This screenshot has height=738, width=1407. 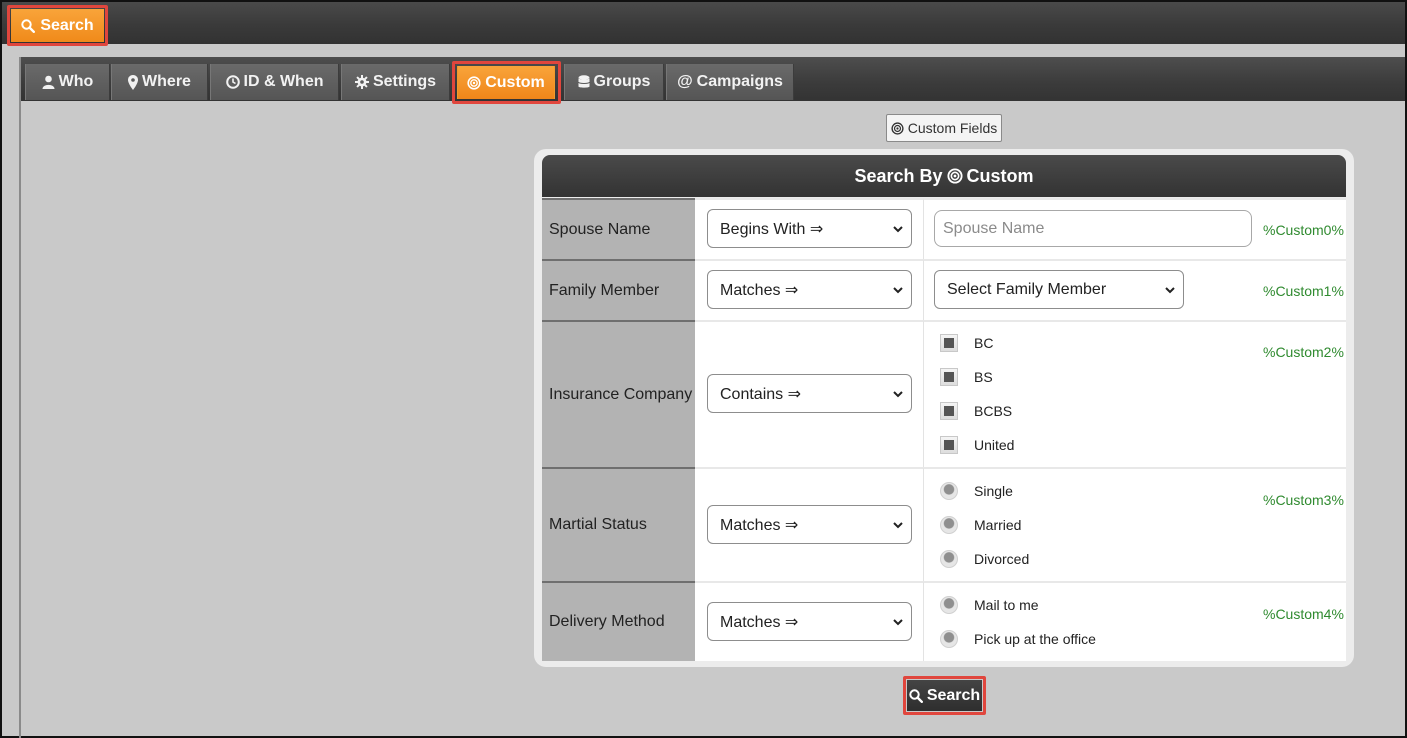 What do you see at coordinates (404, 81) in the screenshot?
I see `tab-settings-label: Settings` at bounding box center [404, 81].